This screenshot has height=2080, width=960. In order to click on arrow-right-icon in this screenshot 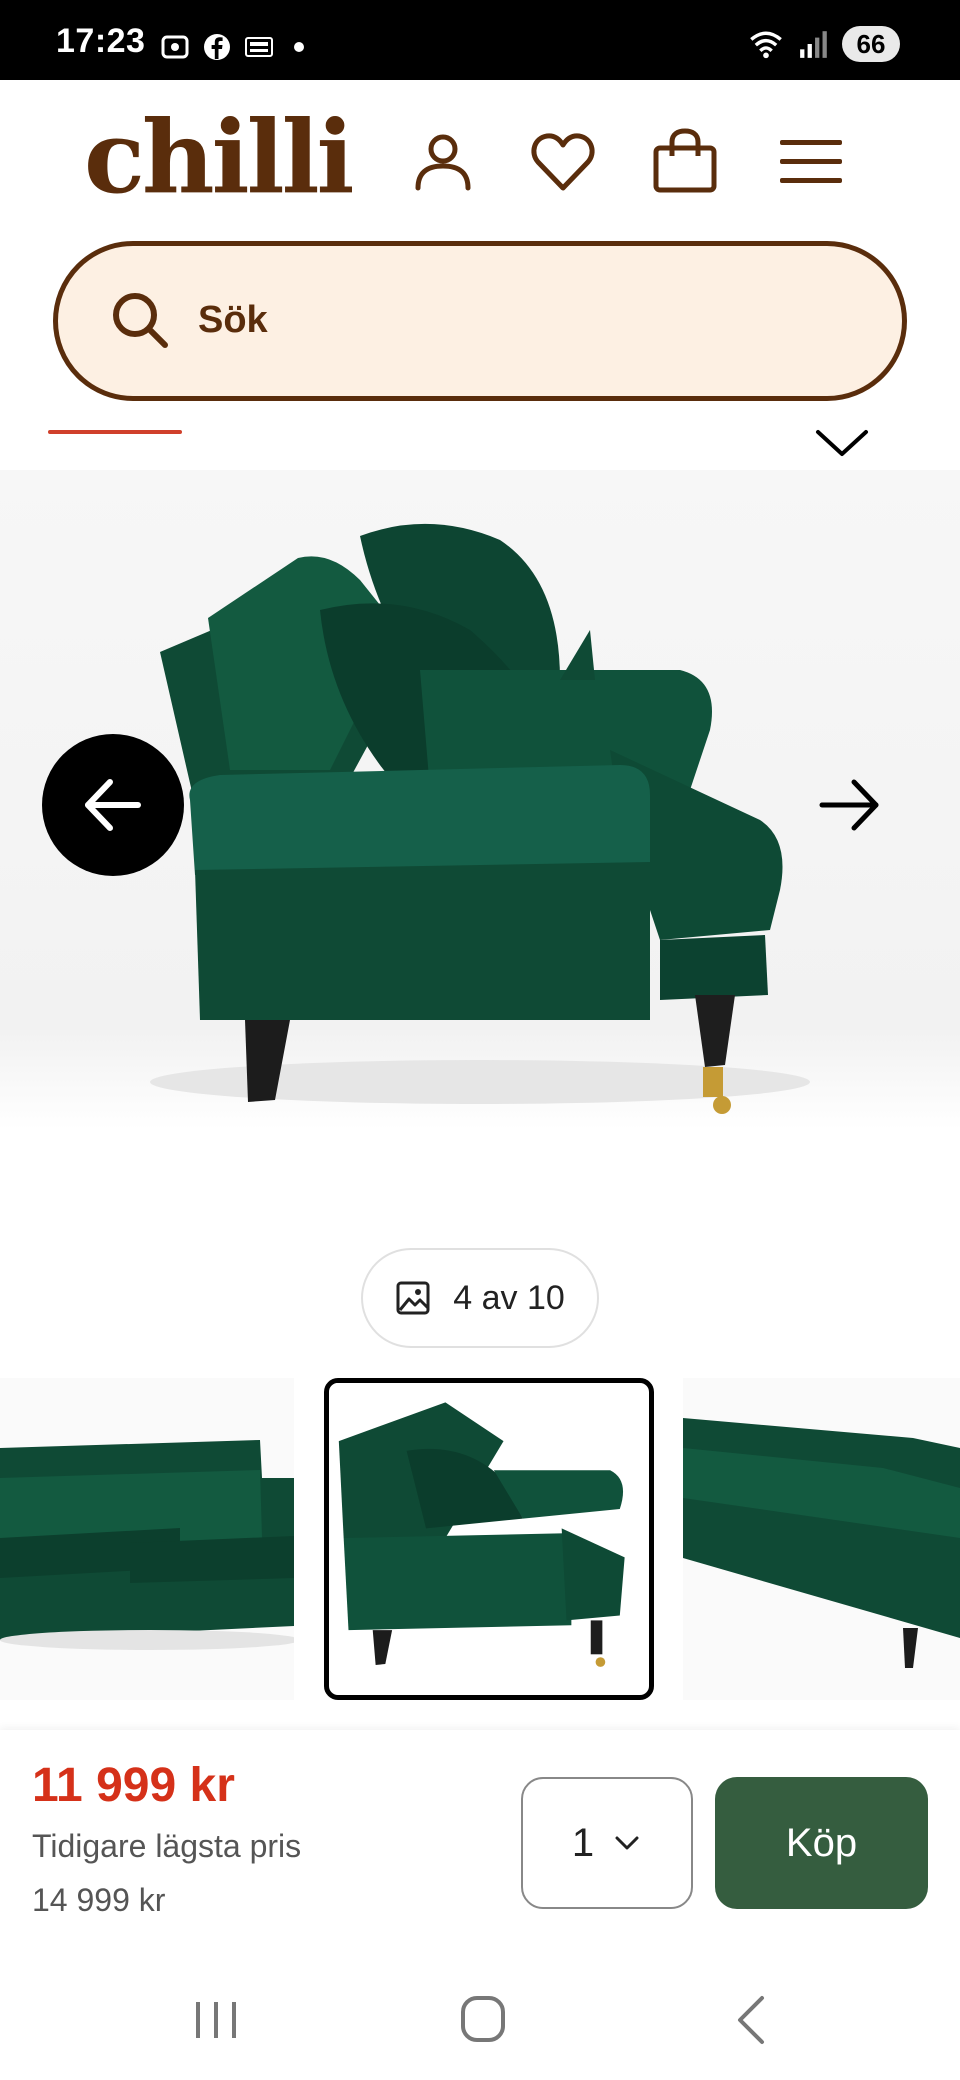, I will do `click(849, 805)`.